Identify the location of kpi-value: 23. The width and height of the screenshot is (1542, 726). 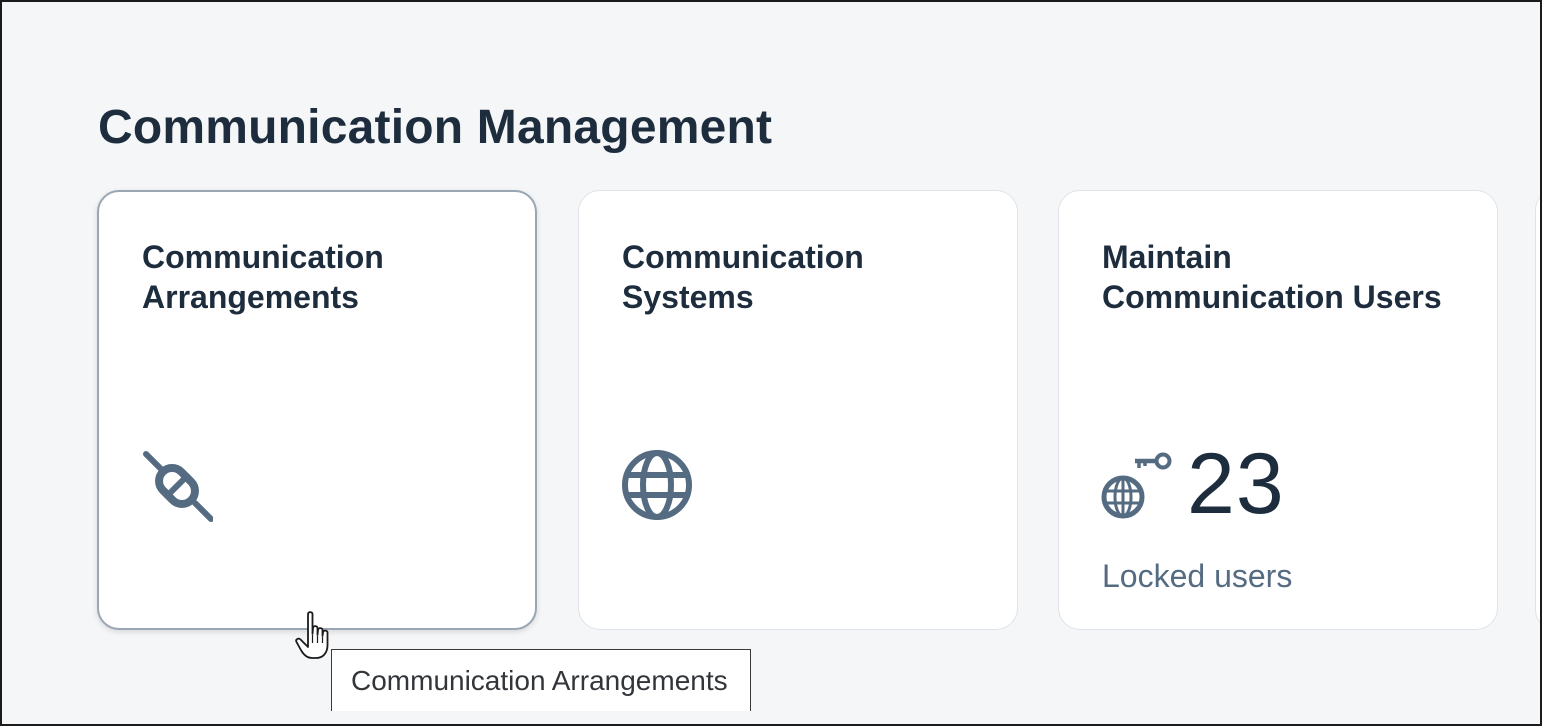
(1236, 484).